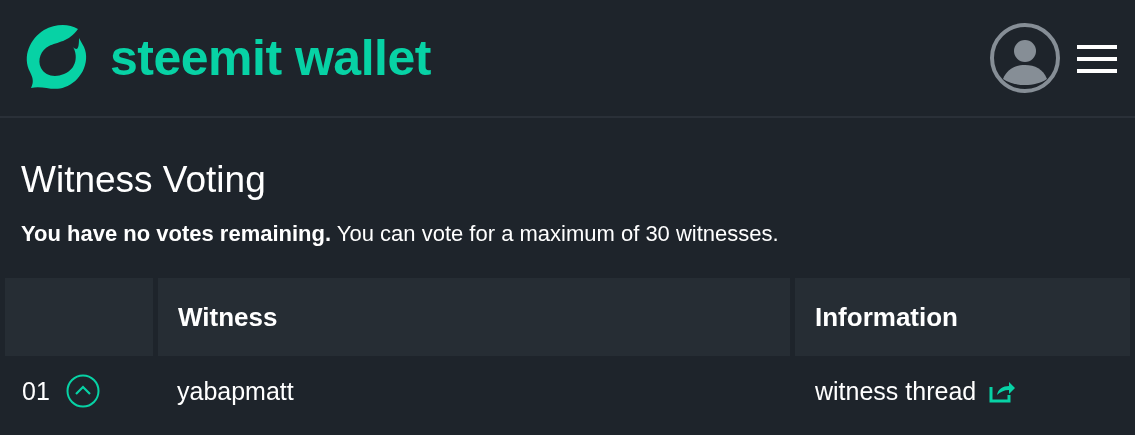  Describe the element at coordinates (270, 58) in the screenshot. I see `brand-name: steemit wallet` at that location.